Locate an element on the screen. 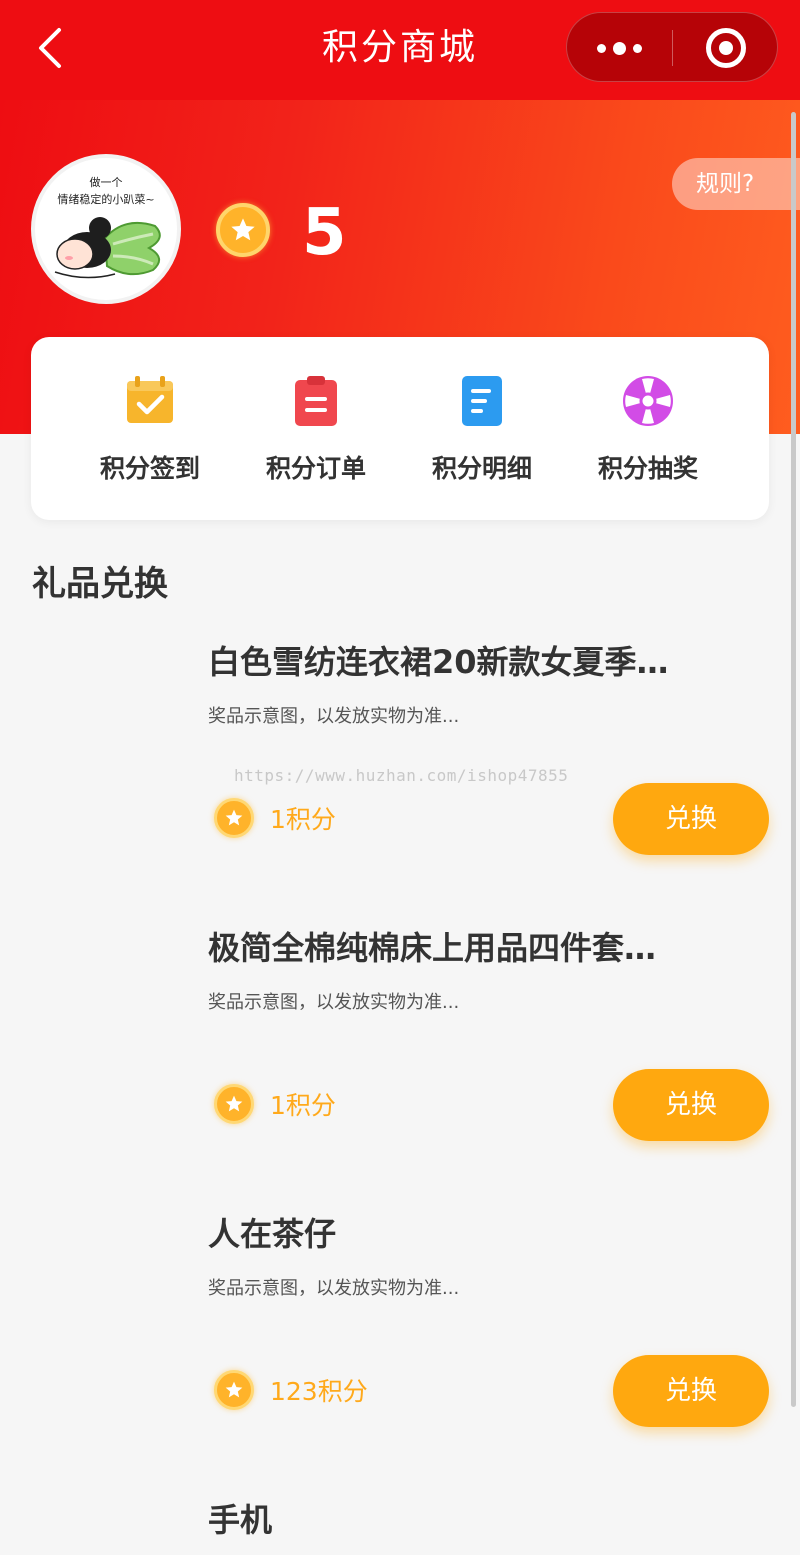 This screenshot has width=800, height=1555. product-name: 极简全棉纯棉床上用品四件套全棉被套 is located at coordinates (448, 948).